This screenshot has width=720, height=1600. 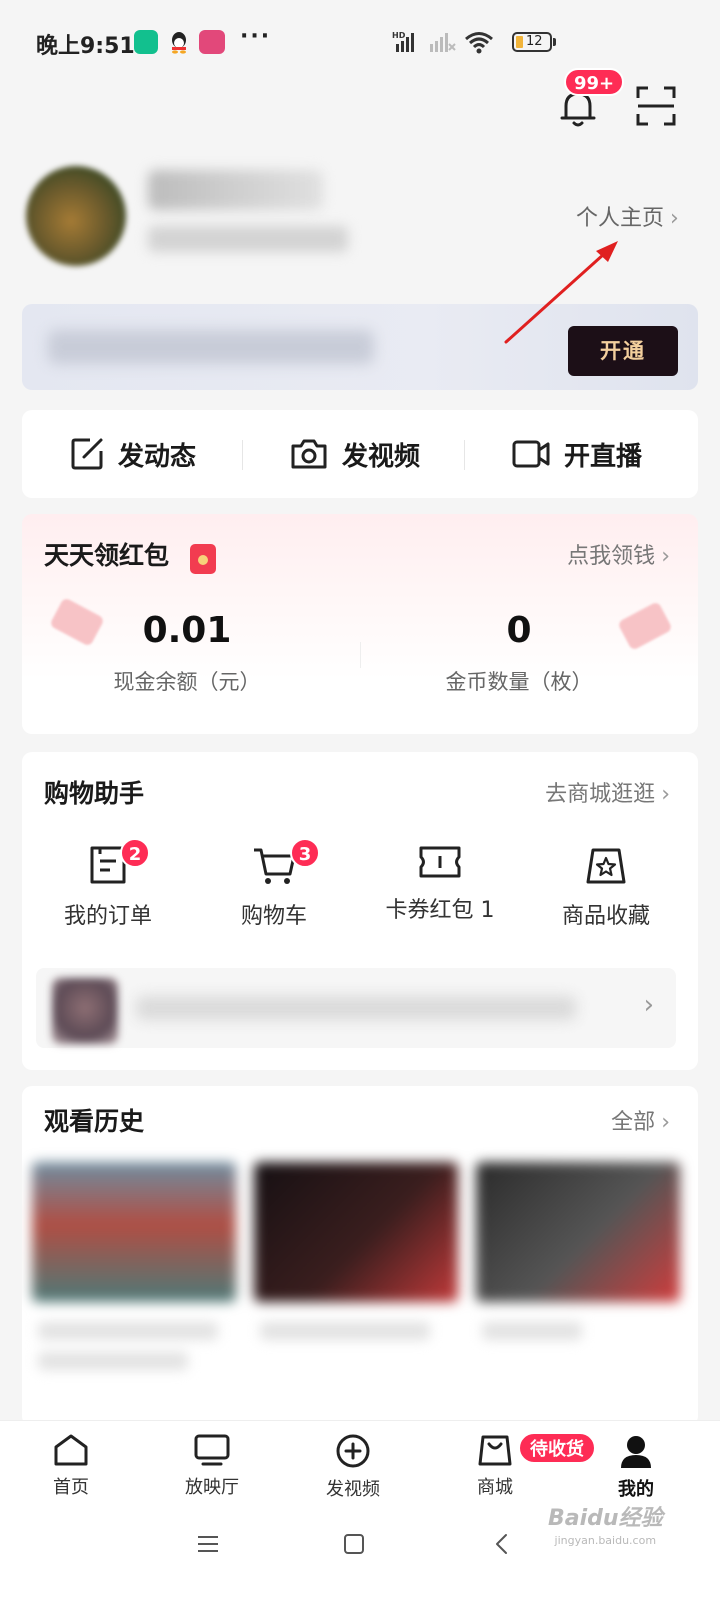 What do you see at coordinates (440, 862) in the screenshot?
I see `coupon-icon` at bounding box center [440, 862].